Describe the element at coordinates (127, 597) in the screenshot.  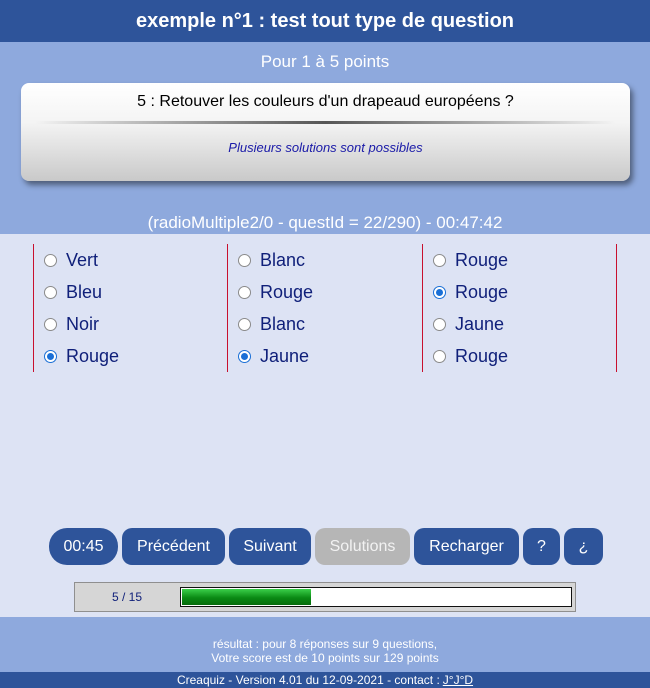
I see `progress-label: 5 / 15` at that location.